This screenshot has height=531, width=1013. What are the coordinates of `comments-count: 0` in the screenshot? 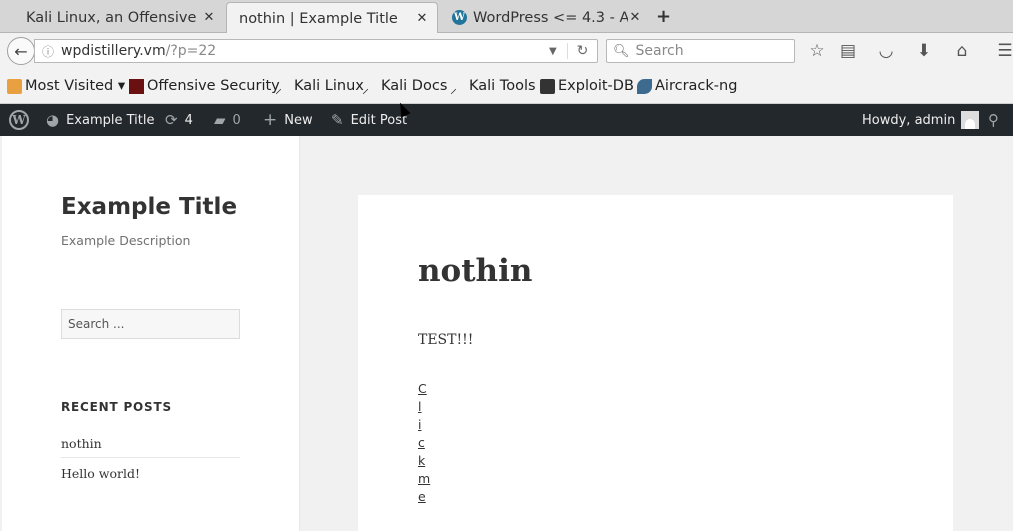 It's located at (236, 120).